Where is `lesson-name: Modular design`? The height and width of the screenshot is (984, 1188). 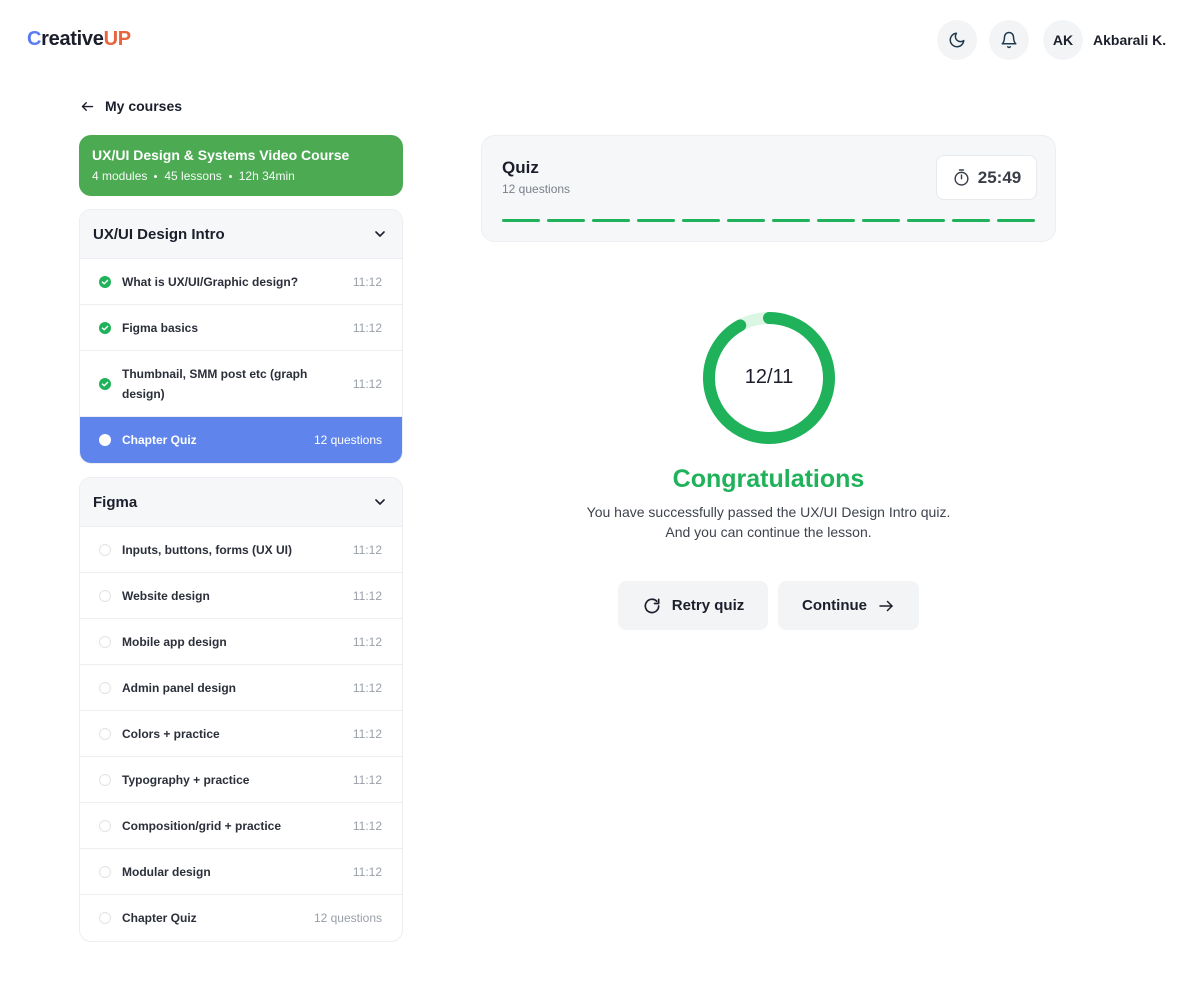 lesson-name: Modular design is located at coordinates (166, 871).